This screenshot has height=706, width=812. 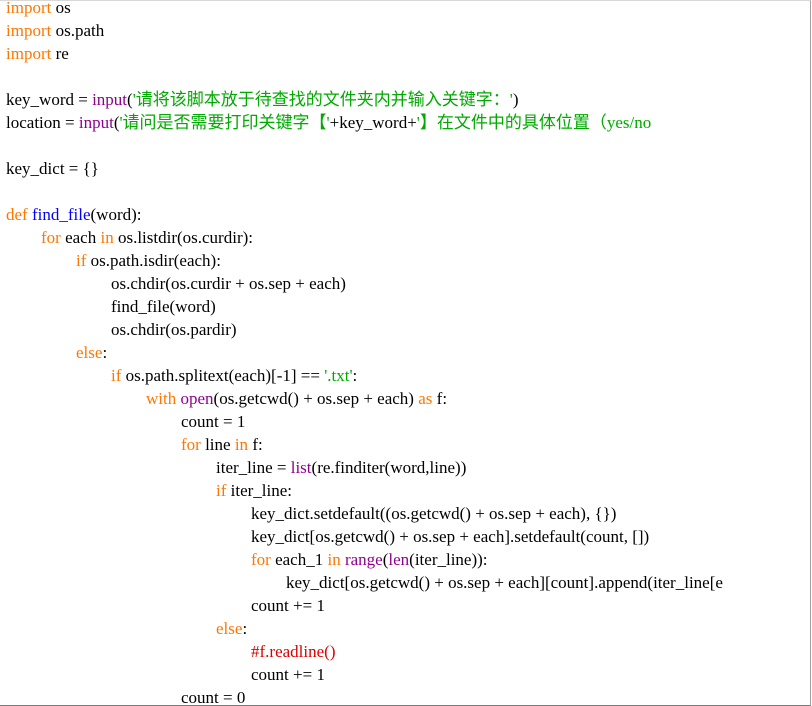 I want to click on code-line: if os.path.splitext(each)[-1] == '.txt':, so click(x=234, y=375).